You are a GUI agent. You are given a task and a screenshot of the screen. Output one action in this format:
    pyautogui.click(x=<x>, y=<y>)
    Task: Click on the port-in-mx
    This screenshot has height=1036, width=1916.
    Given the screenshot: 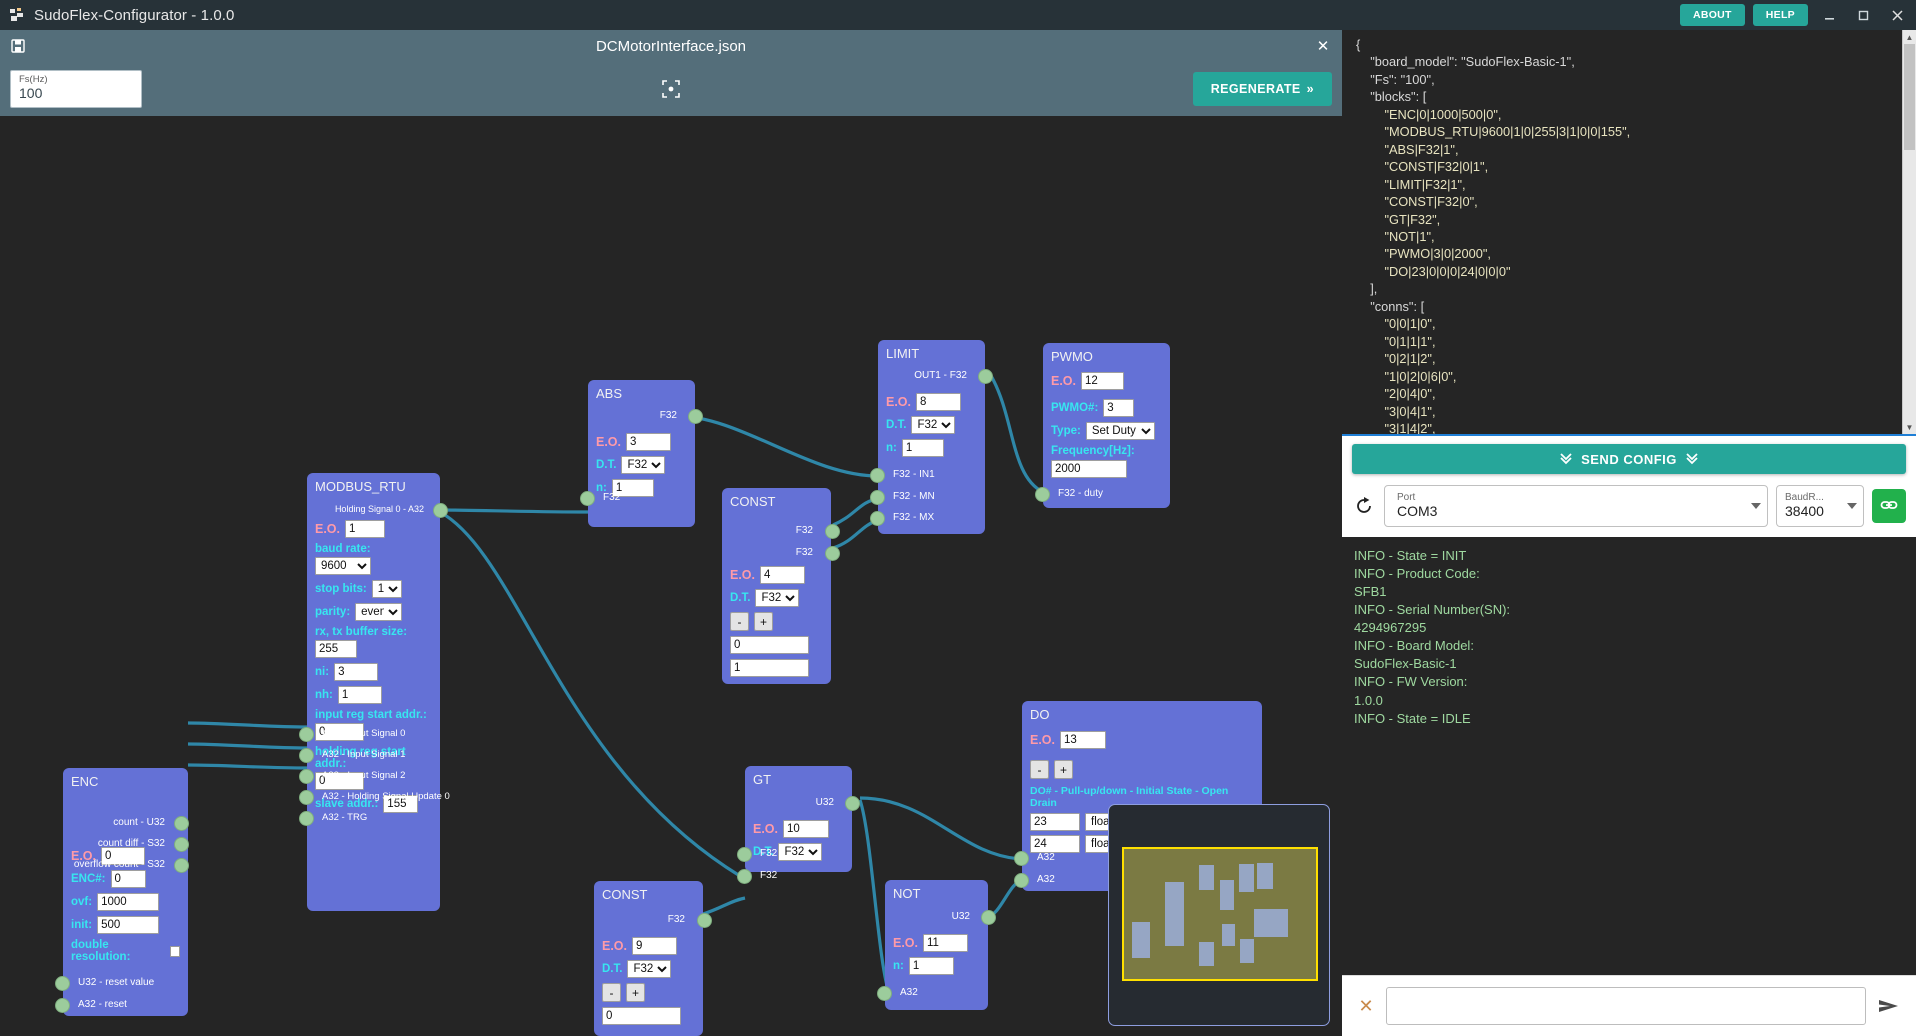 What is the action you would take?
    pyautogui.click(x=877, y=518)
    